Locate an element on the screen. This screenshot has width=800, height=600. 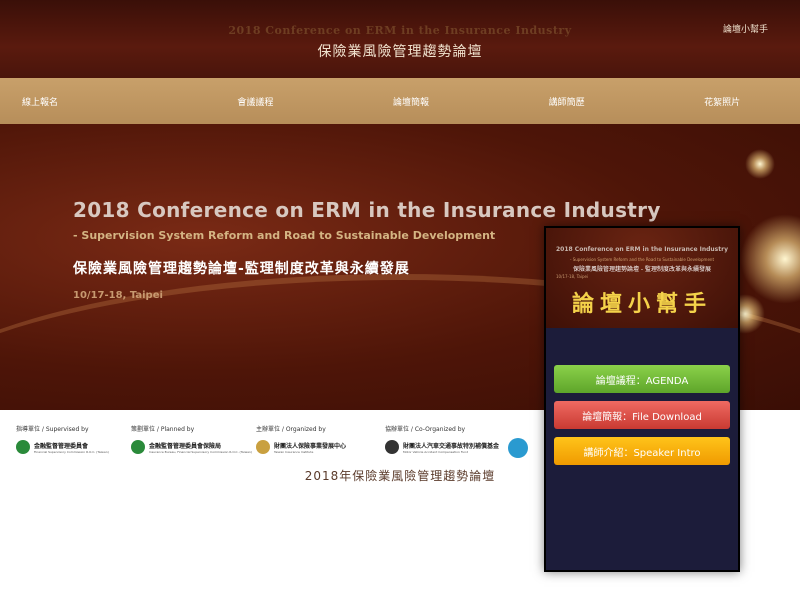
sponsor-label-planned: 策劃單位 / Planned by is located at coordinates (163, 429).